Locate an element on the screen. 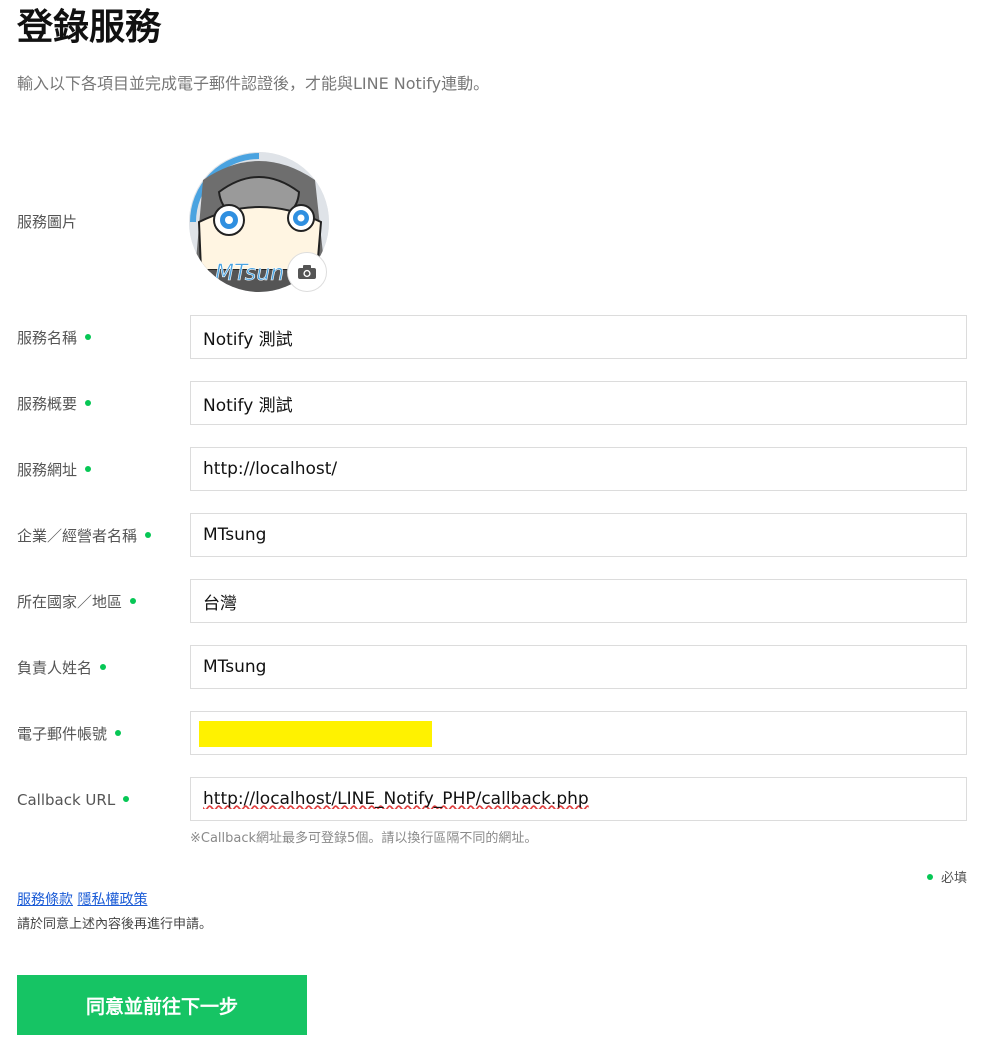 The width and height of the screenshot is (981, 1046). manager-name-input is located at coordinates (578, 667).